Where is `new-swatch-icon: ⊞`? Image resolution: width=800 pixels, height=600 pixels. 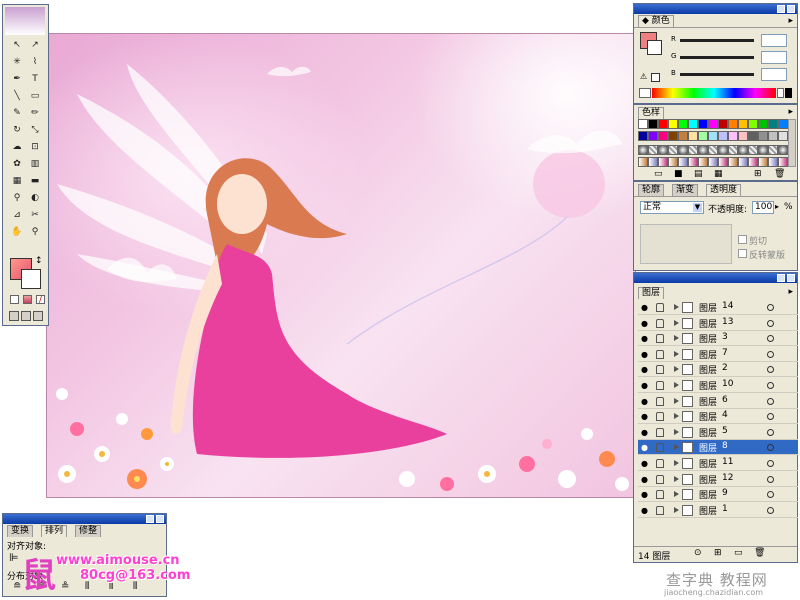
new-swatch-icon: ⊞ is located at coordinates (758, 174).